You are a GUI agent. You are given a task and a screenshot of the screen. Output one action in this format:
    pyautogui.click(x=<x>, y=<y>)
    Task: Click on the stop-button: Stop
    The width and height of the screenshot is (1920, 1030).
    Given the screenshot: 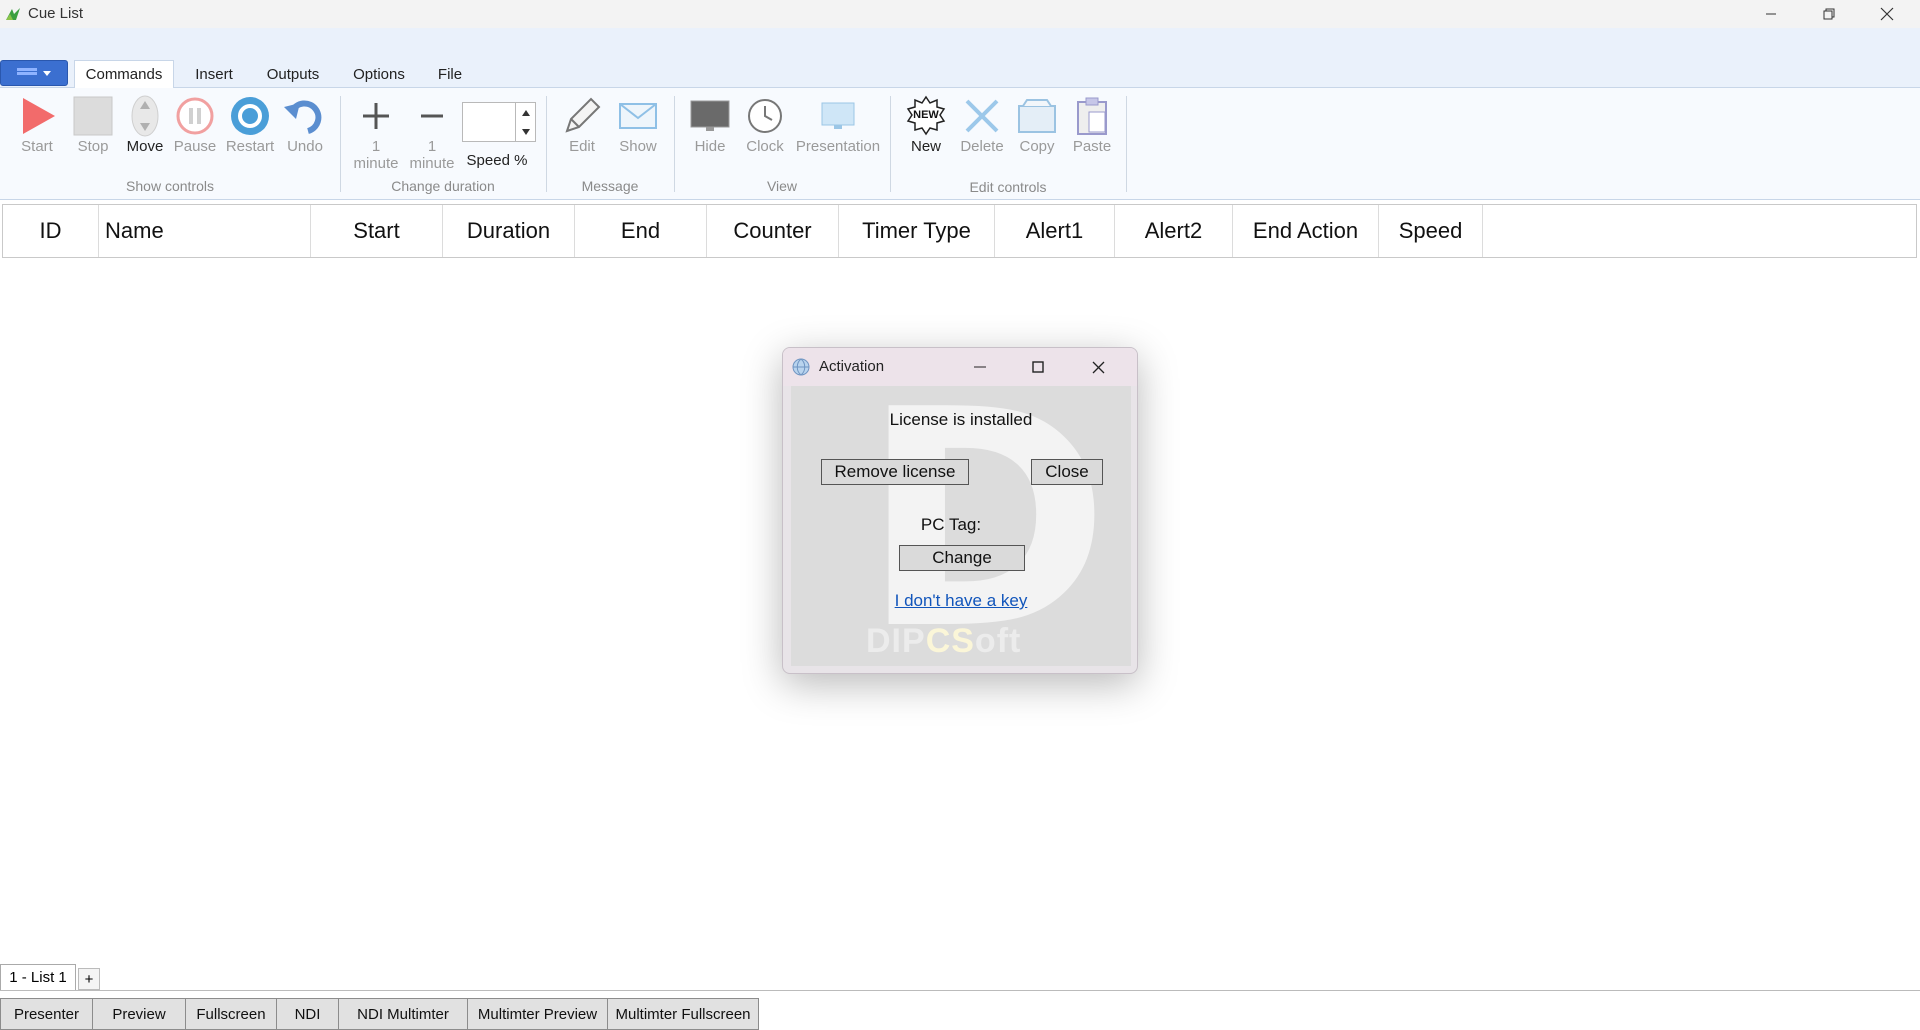 What is the action you would take?
    pyautogui.click(x=93, y=124)
    